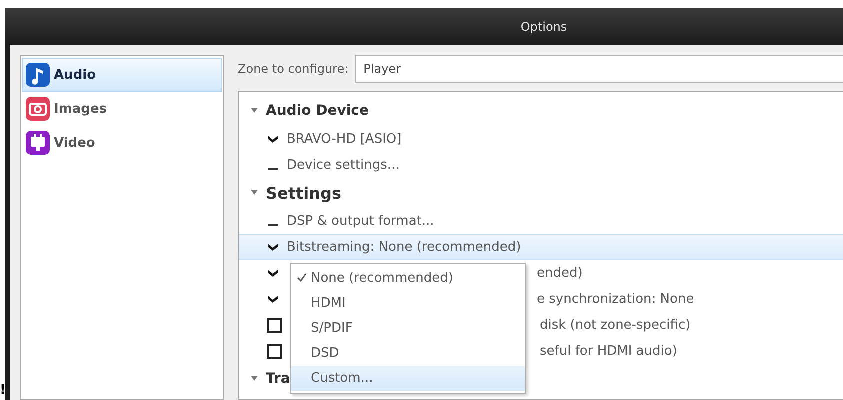 The image size is (843, 400). What do you see at coordinates (408, 303) in the screenshot?
I see `menu-item: HDMI` at bounding box center [408, 303].